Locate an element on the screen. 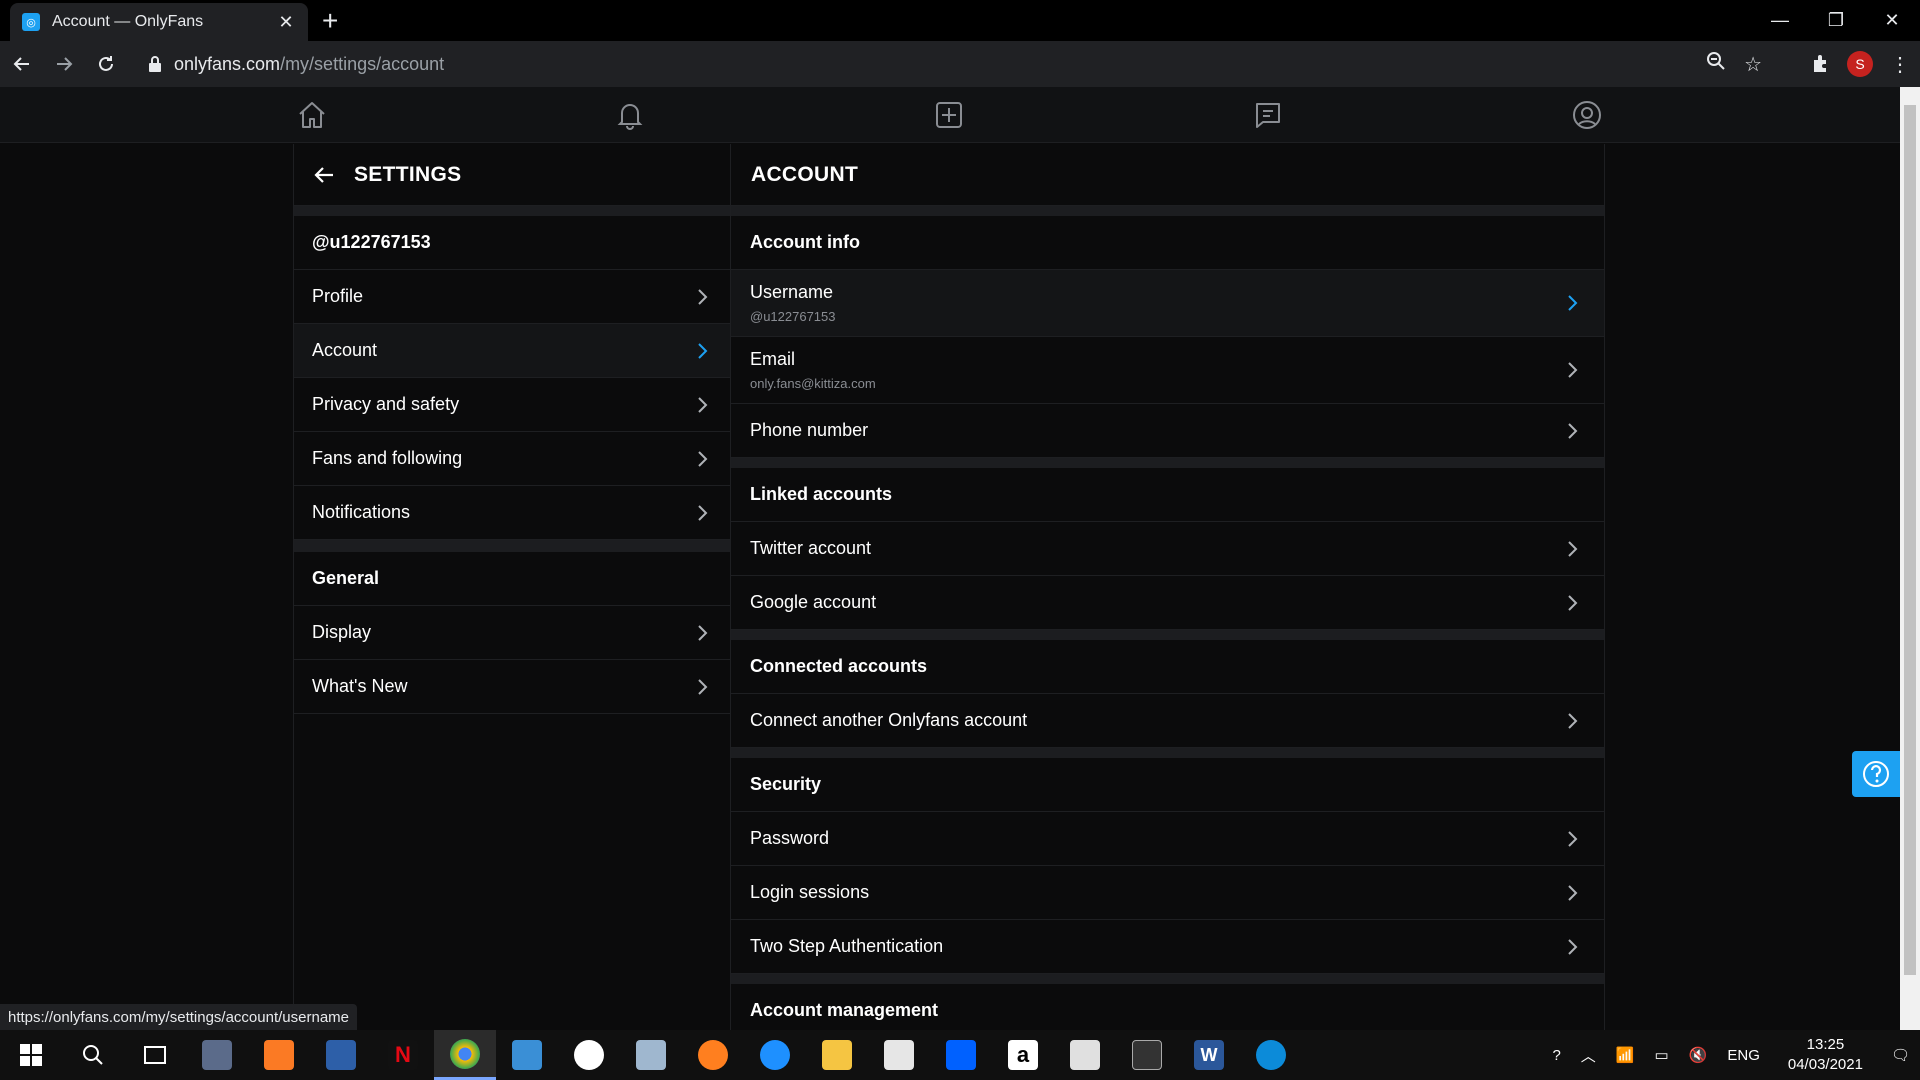 The height and width of the screenshot is (1080, 1920). section-connected-accounts: Connected accounts is located at coordinates (1167, 667).